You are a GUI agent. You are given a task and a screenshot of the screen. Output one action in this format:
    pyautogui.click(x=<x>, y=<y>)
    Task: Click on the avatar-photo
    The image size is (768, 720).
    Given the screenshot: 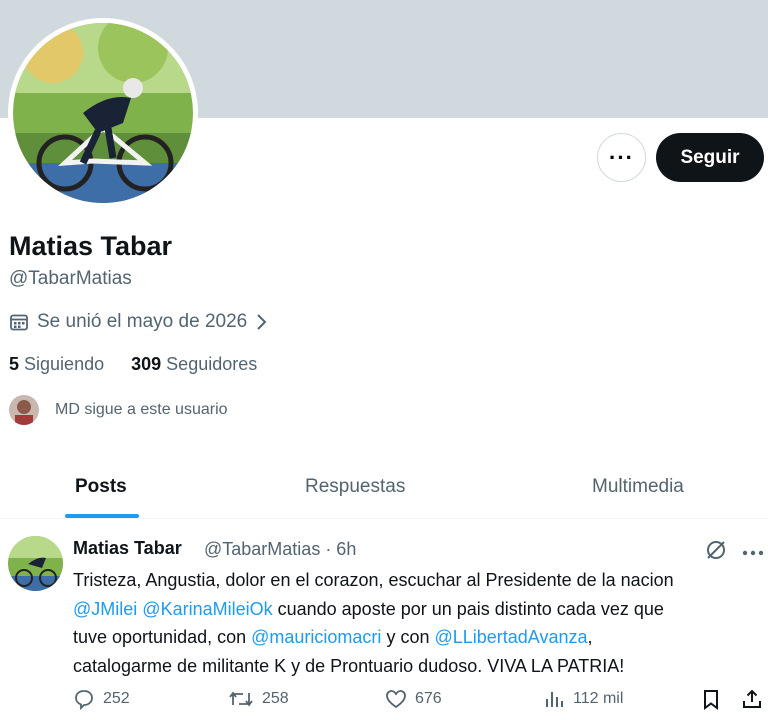 What is the action you would take?
    pyautogui.click(x=103, y=113)
    